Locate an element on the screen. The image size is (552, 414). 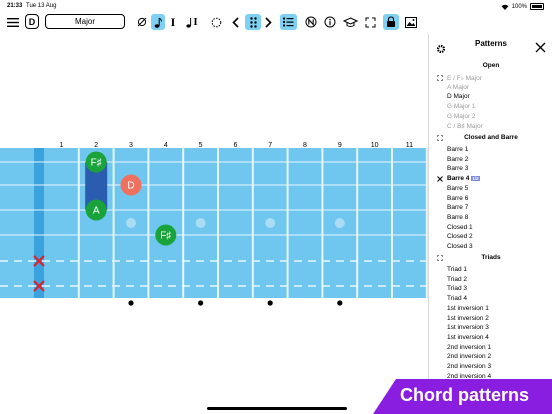
position-dots is located at coordinates (235, 303).